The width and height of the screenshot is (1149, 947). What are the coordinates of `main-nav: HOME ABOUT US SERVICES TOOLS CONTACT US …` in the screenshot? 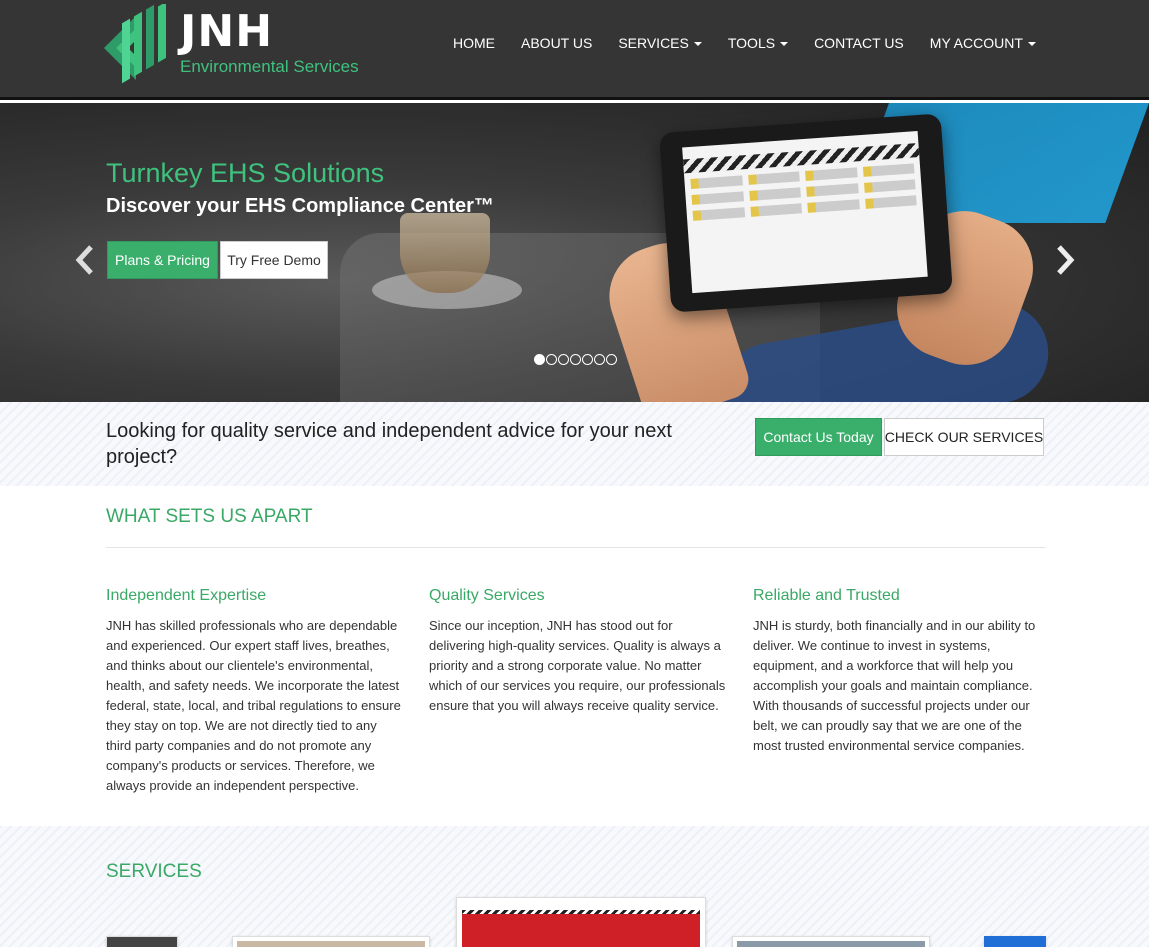 It's located at (744, 43).